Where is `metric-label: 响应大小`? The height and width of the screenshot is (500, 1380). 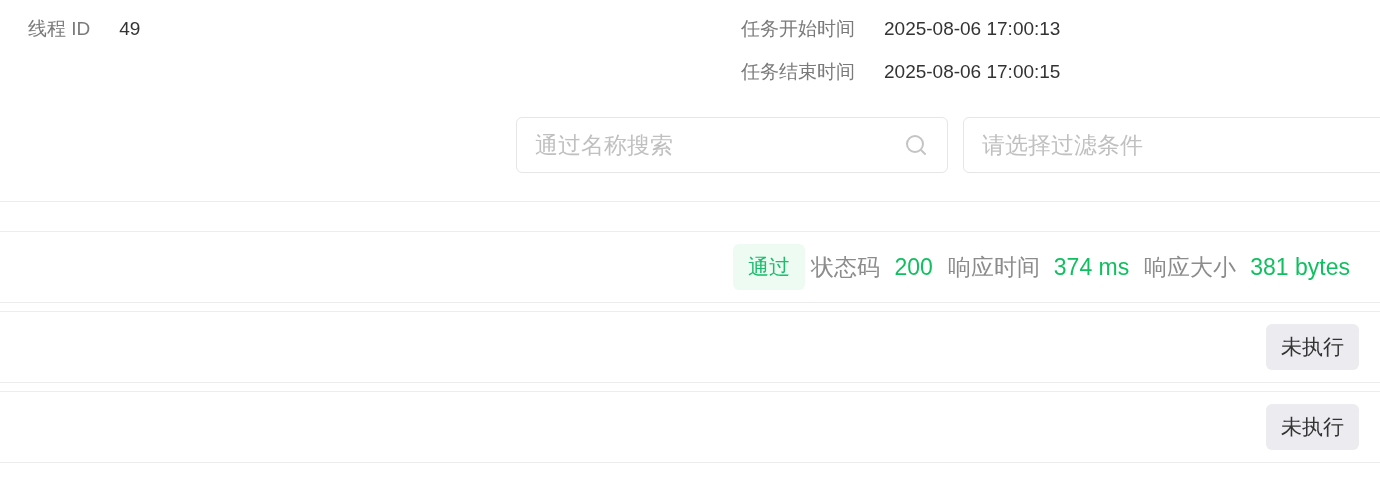 metric-label: 响应大小 is located at coordinates (1190, 267).